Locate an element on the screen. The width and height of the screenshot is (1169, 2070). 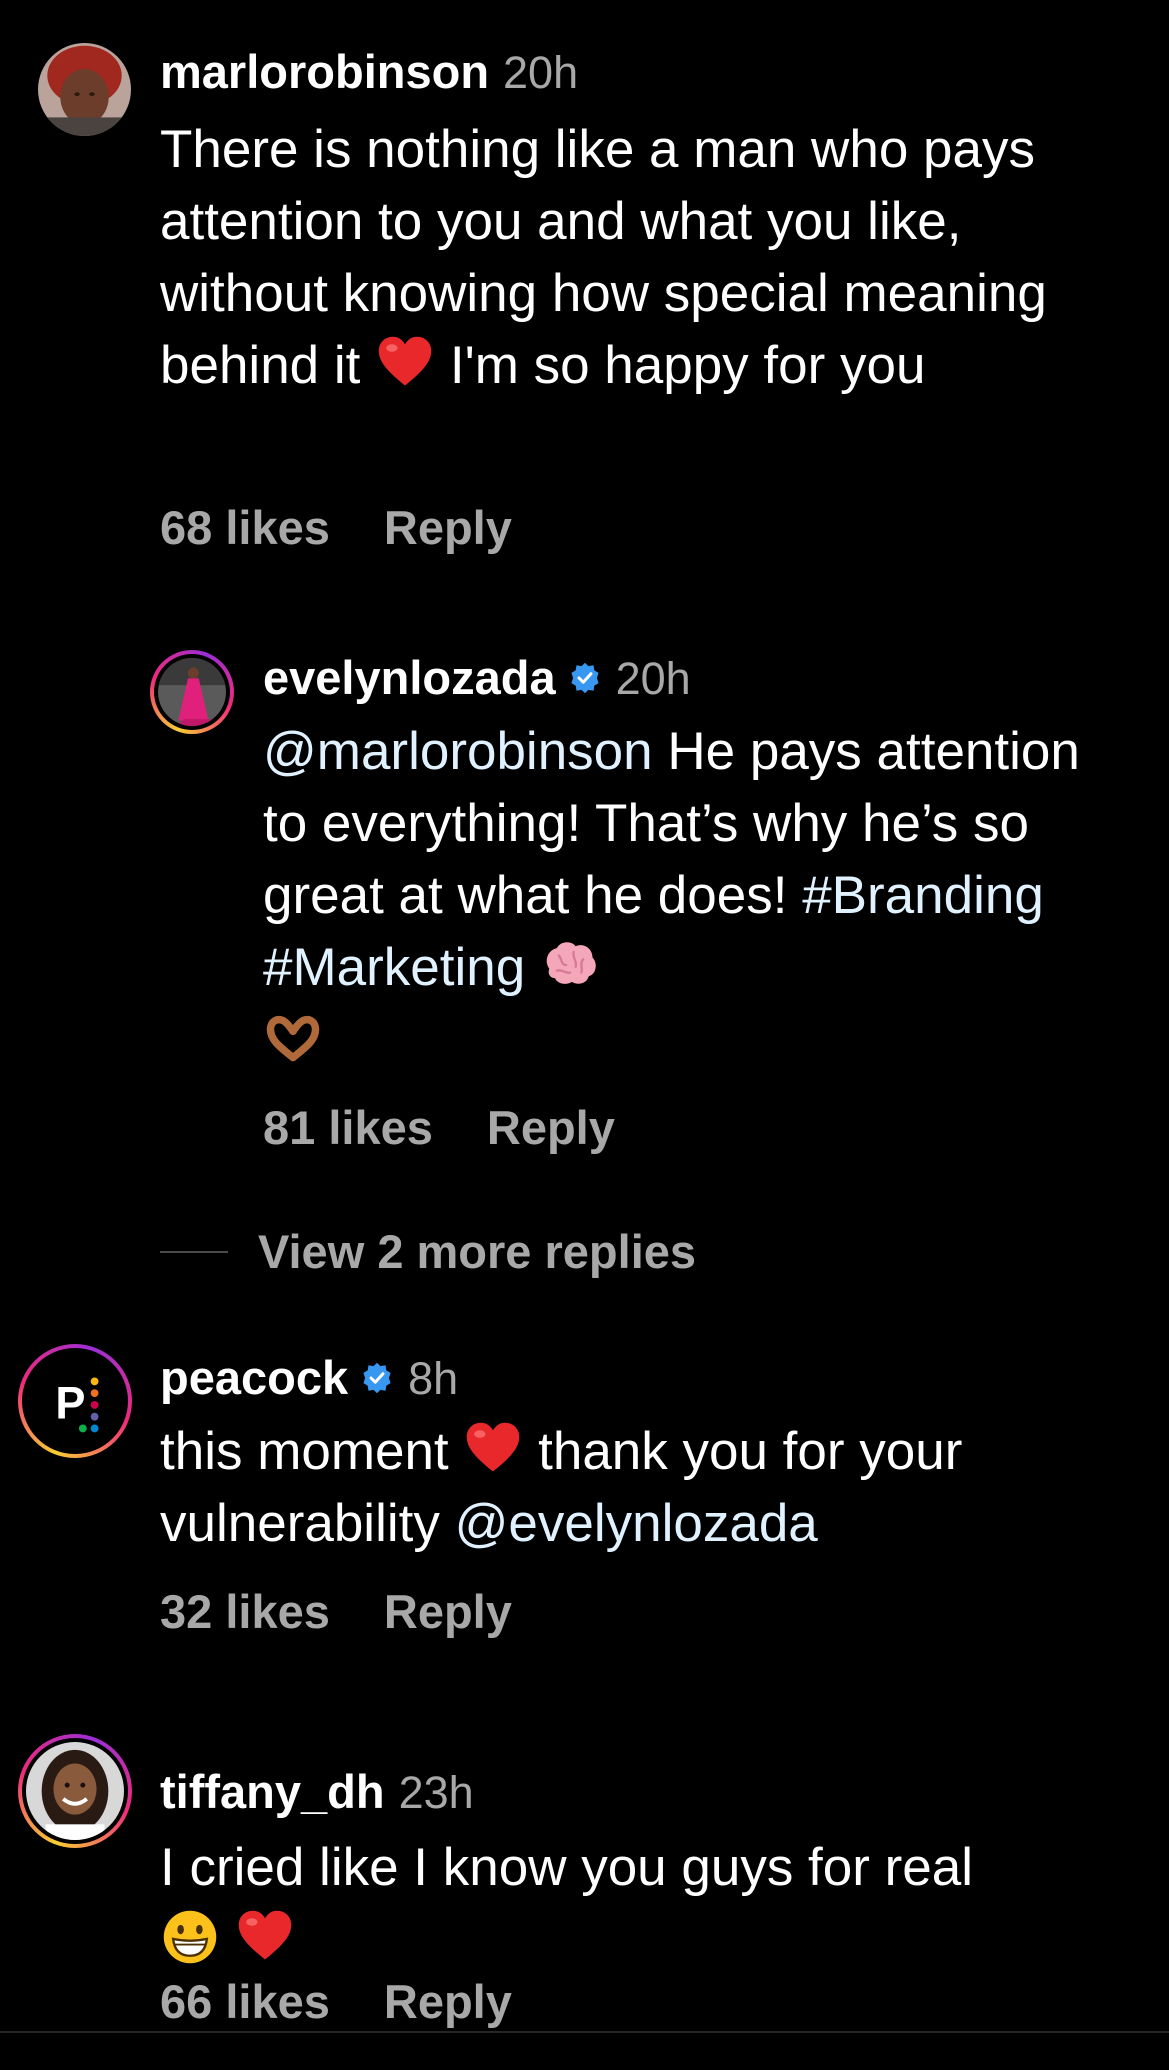
divider is located at coordinates (194, 1251).